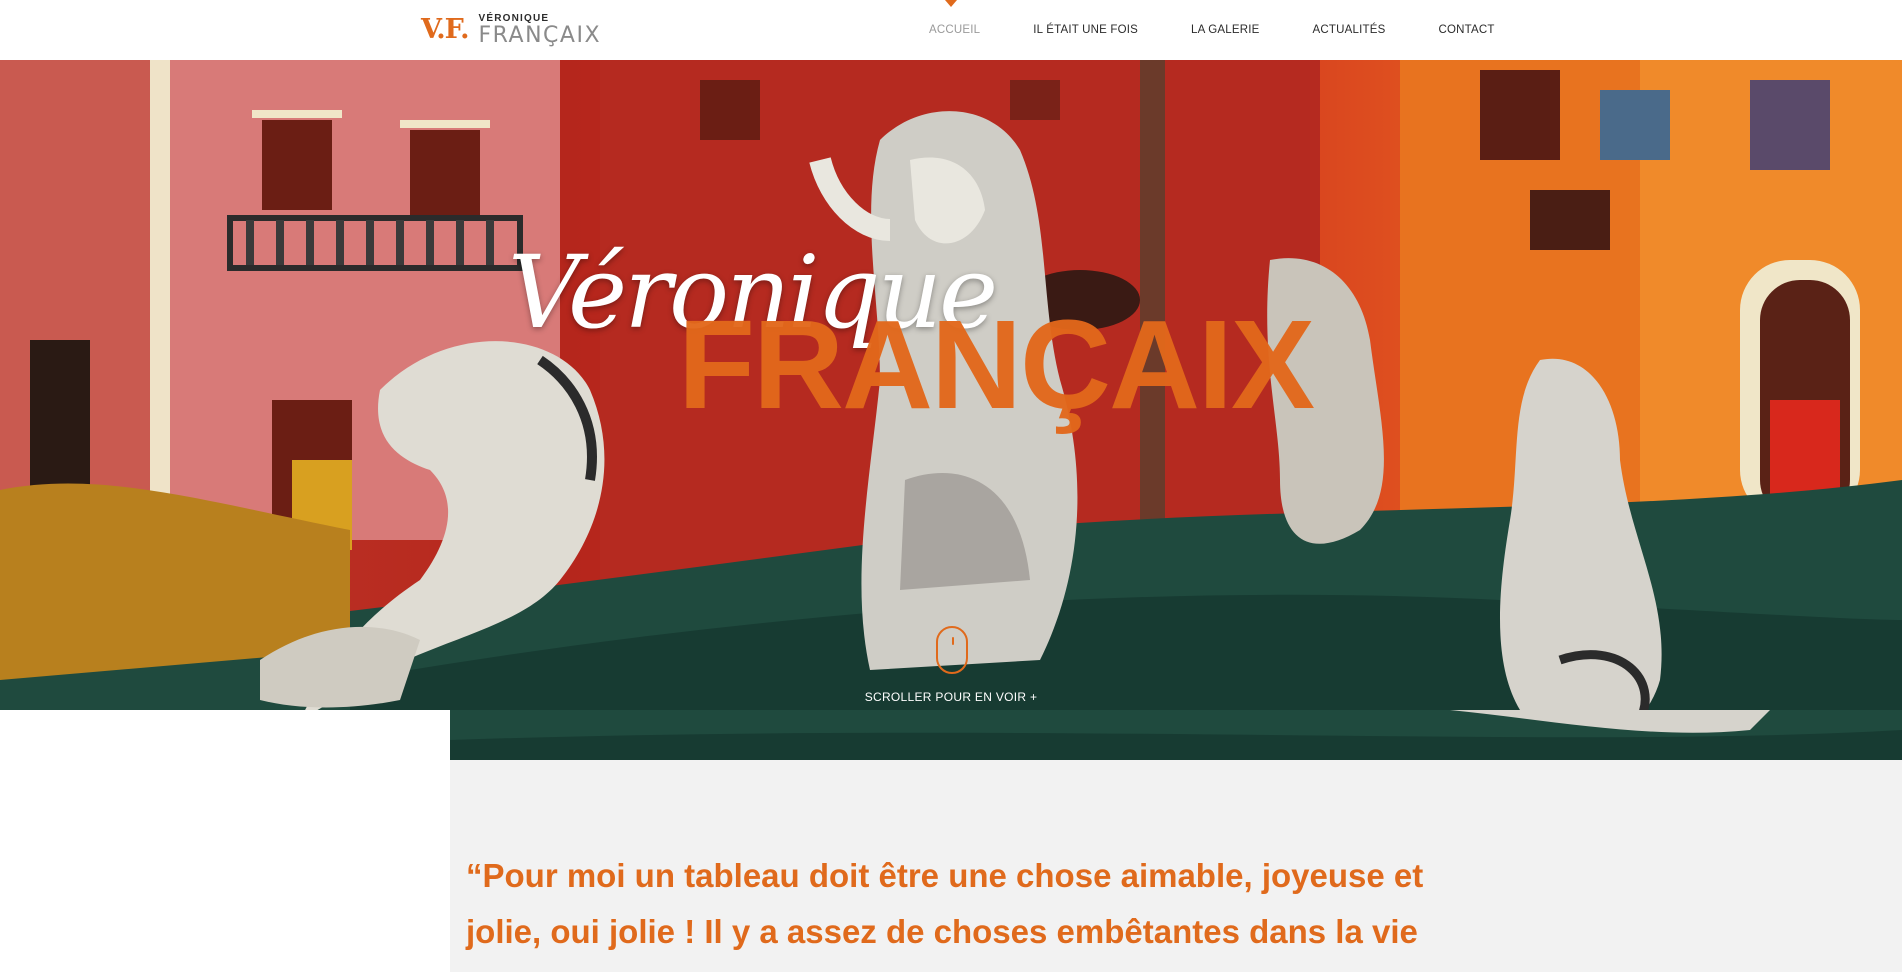  I want to click on hero-painting-extension-image, so click(1176, 735).